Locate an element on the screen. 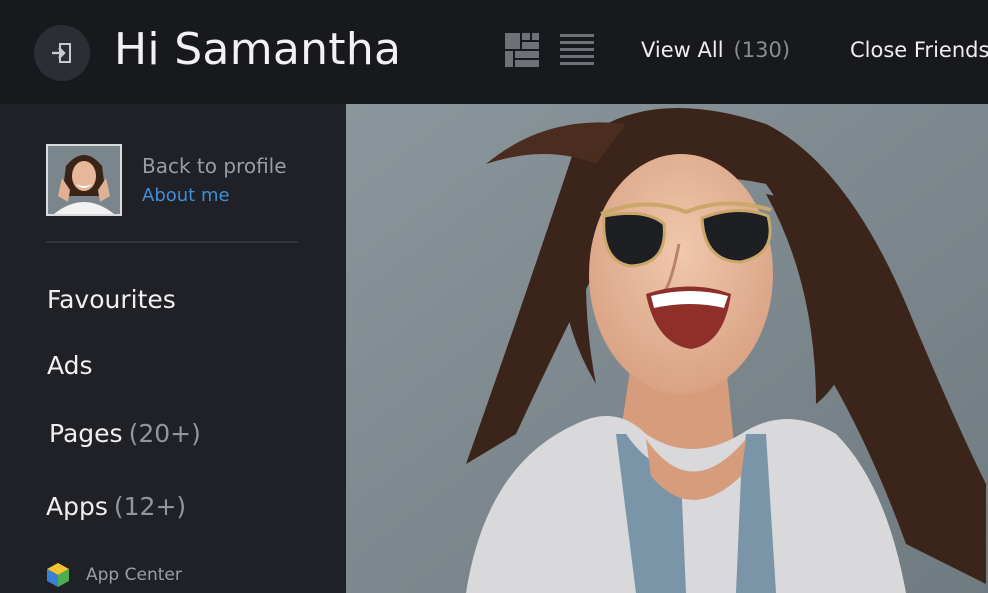  about-me-link: About me is located at coordinates (186, 195).